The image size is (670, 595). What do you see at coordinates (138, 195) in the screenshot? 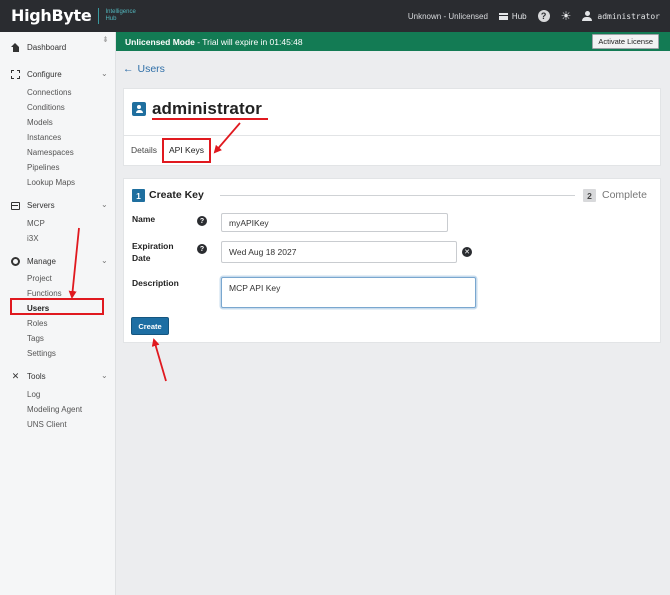
I see `step-1-badge: 1` at bounding box center [138, 195].